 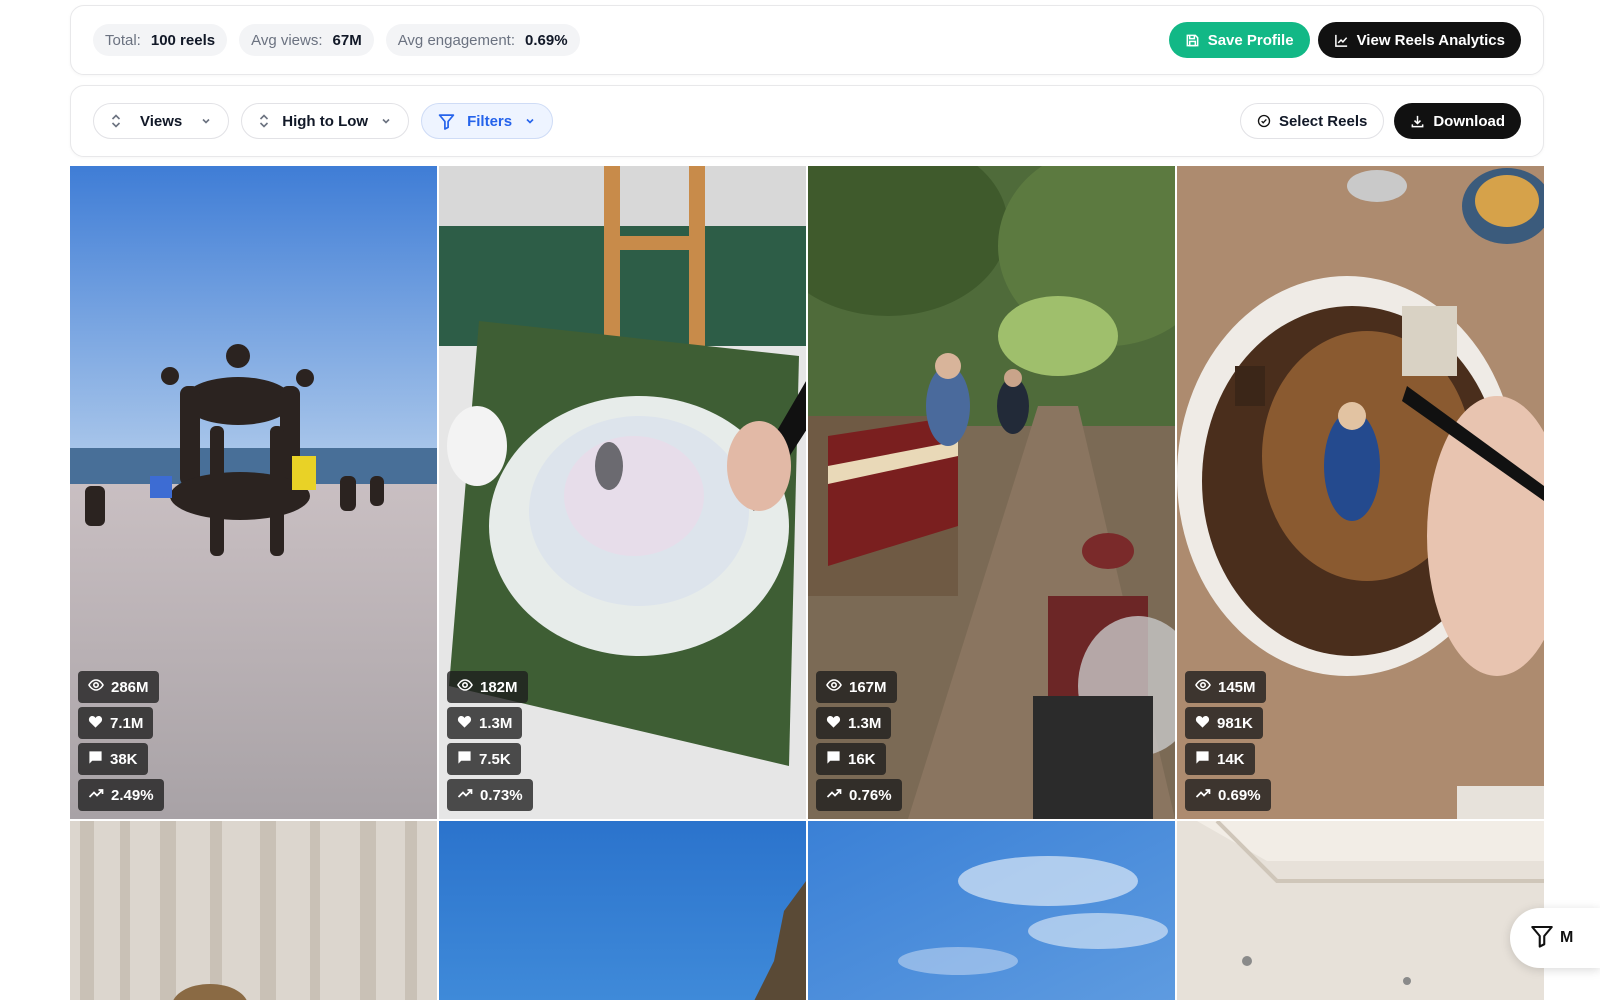 I want to click on comments-badge: 38K, so click(x=113, y=759).